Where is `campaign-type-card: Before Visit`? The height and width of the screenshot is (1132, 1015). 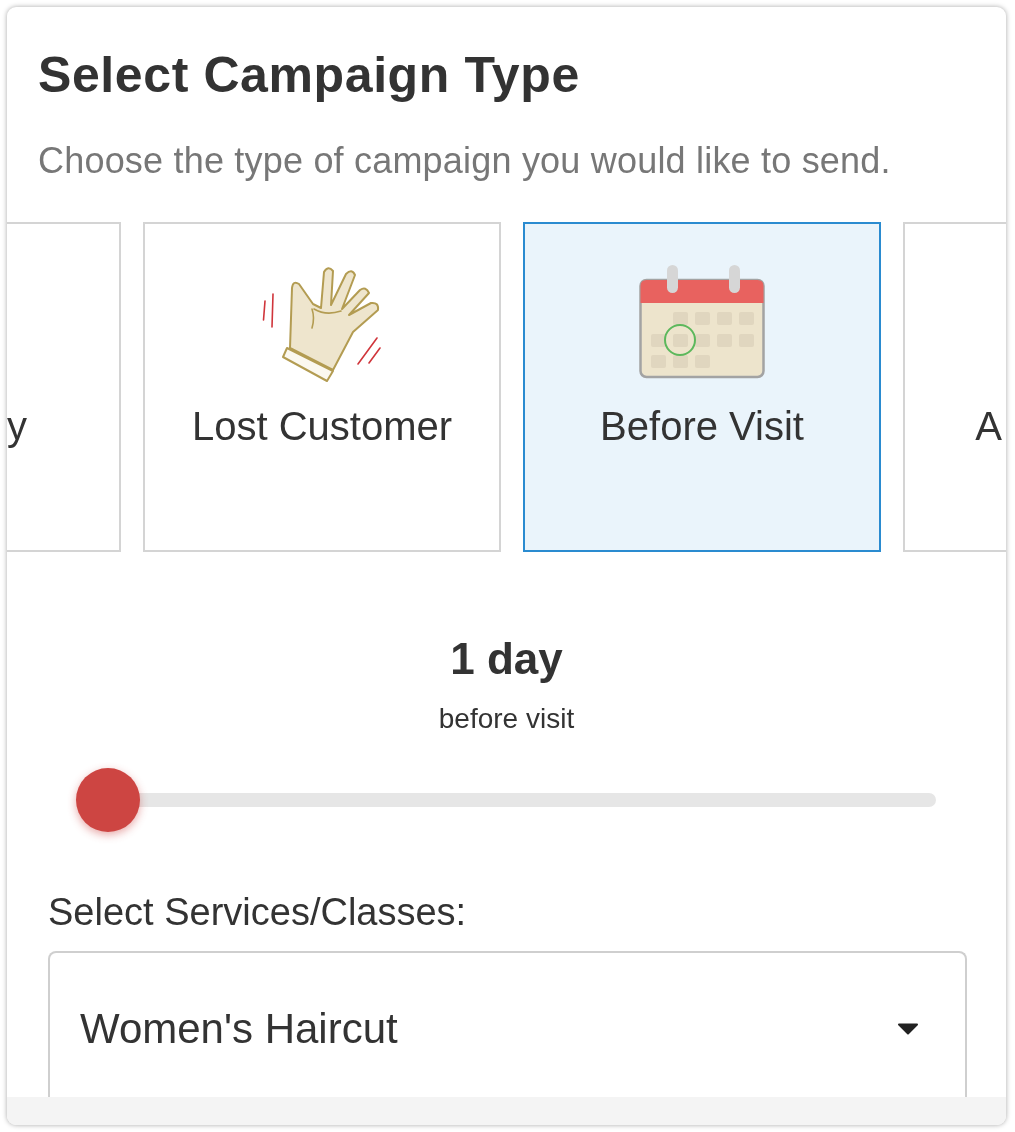
campaign-type-card: Before Visit is located at coordinates (702, 387).